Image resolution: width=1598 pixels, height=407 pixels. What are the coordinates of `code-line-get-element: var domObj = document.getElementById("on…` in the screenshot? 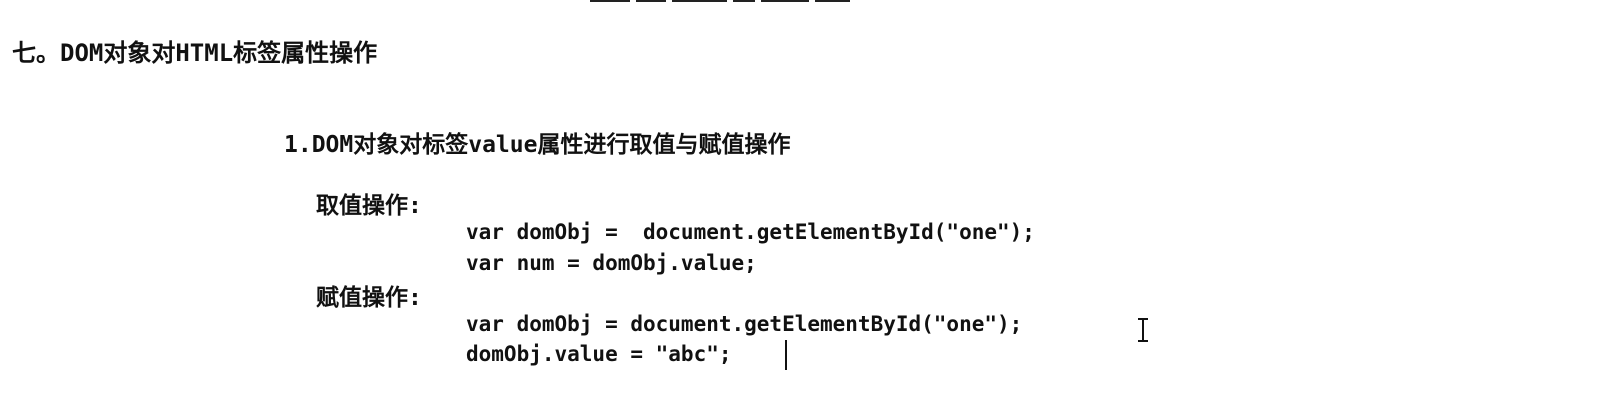 It's located at (750, 232).